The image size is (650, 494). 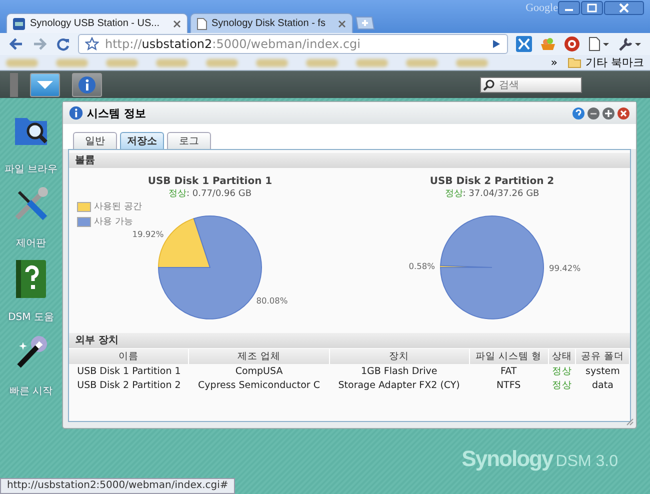 I want to click on table-cell-text: USB Disk 2 Partition 2, so click(x=129, y=385).